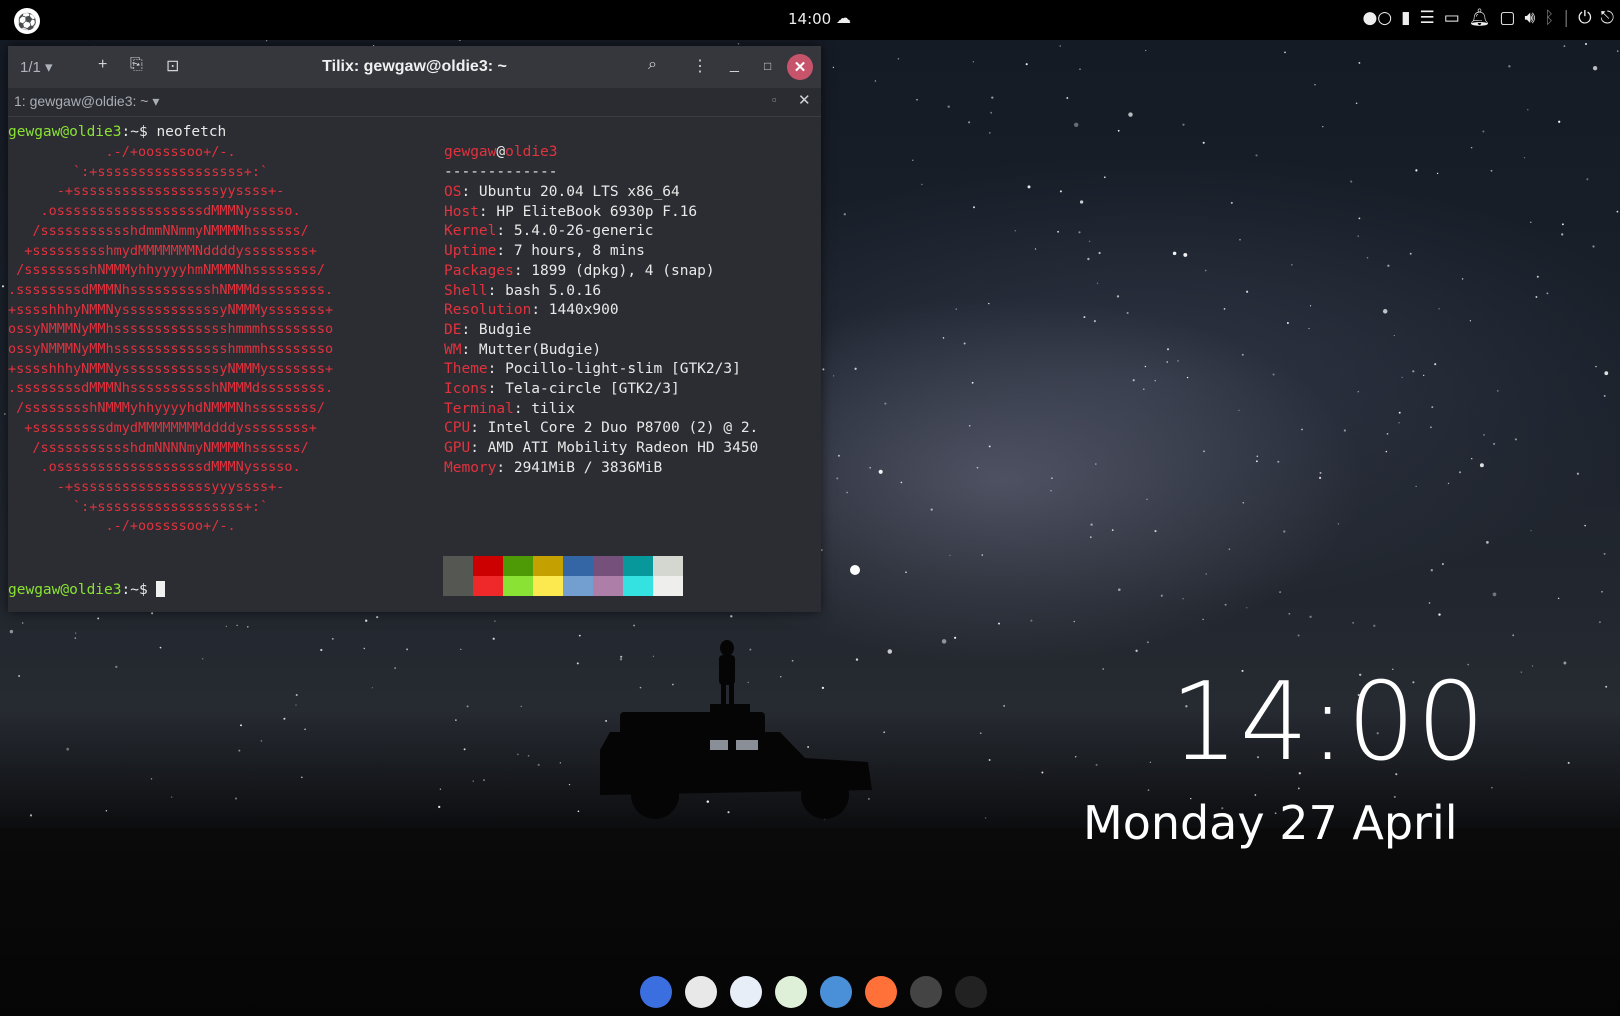 This screenshot has height=1016, width=1620. Describe the element at coordinates (470, 251) in the screenshot. I see `info-key: Uptime` at that location.